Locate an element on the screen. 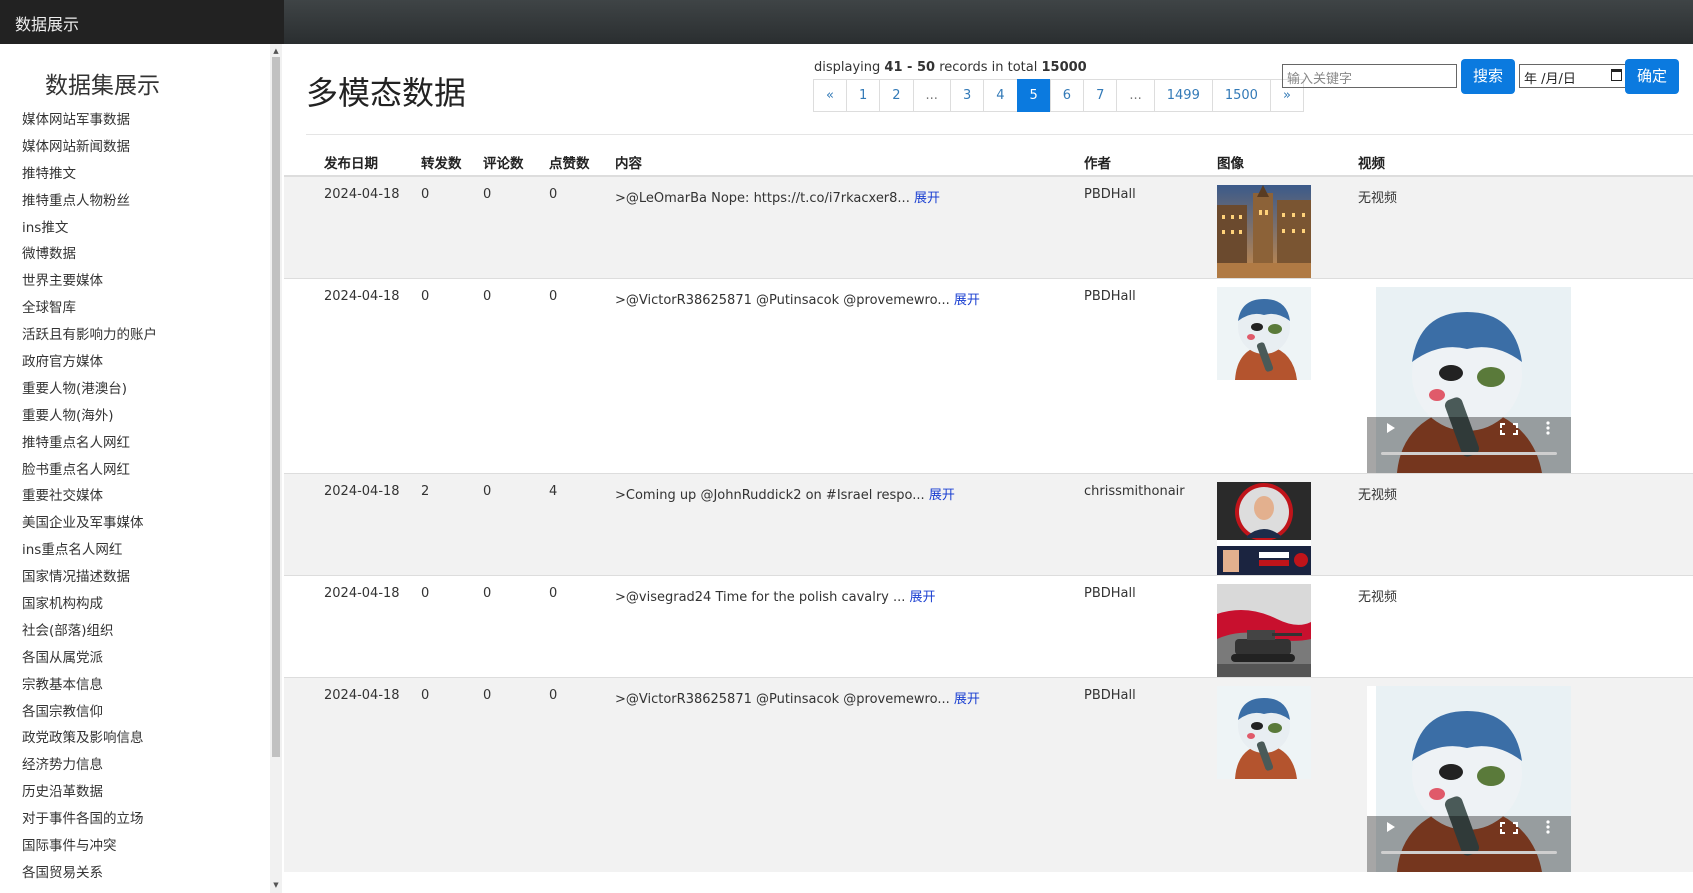  cell-reposts: 0 is located at coordinates (452, 227).